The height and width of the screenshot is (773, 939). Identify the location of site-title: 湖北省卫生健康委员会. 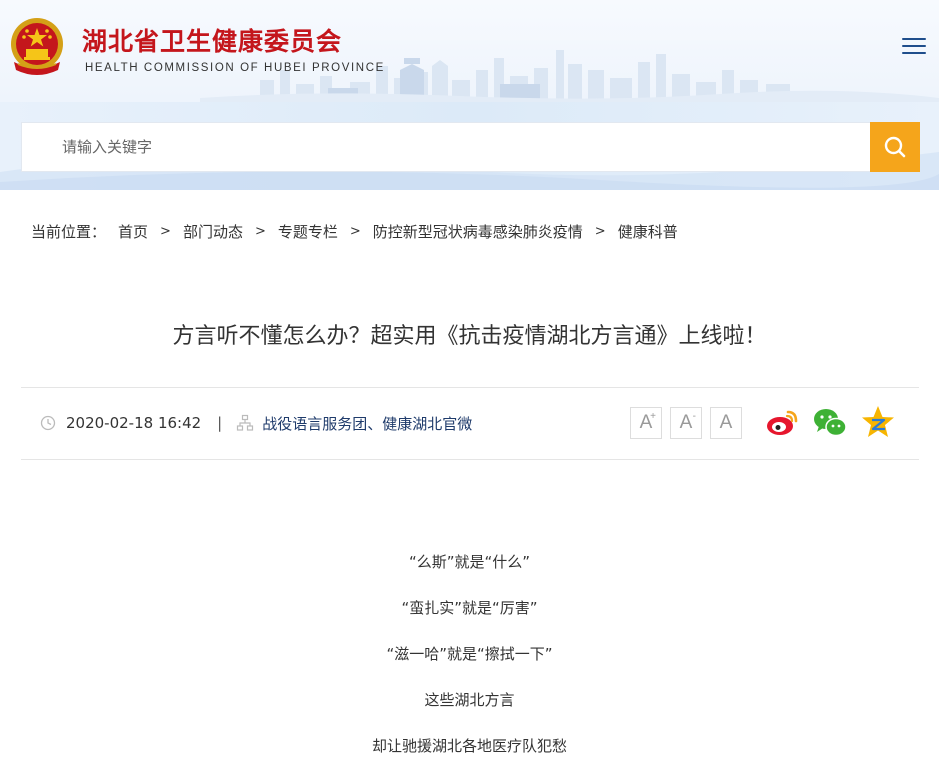
(212, 41).